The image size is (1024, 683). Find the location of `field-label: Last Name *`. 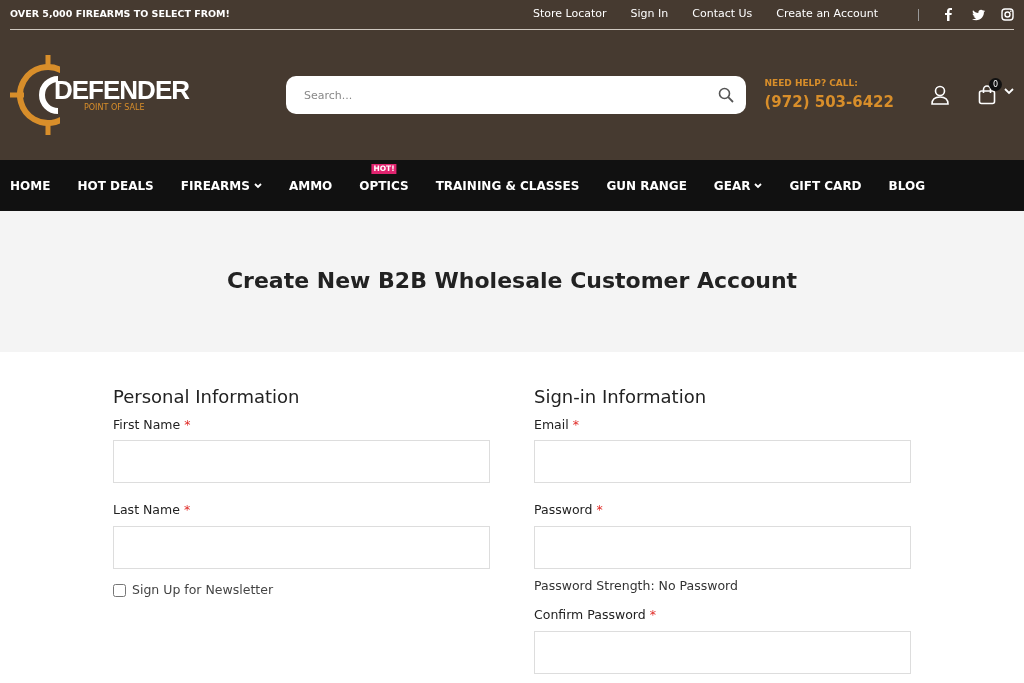

field-label: Last Name * is located at coordinates (152, 510).